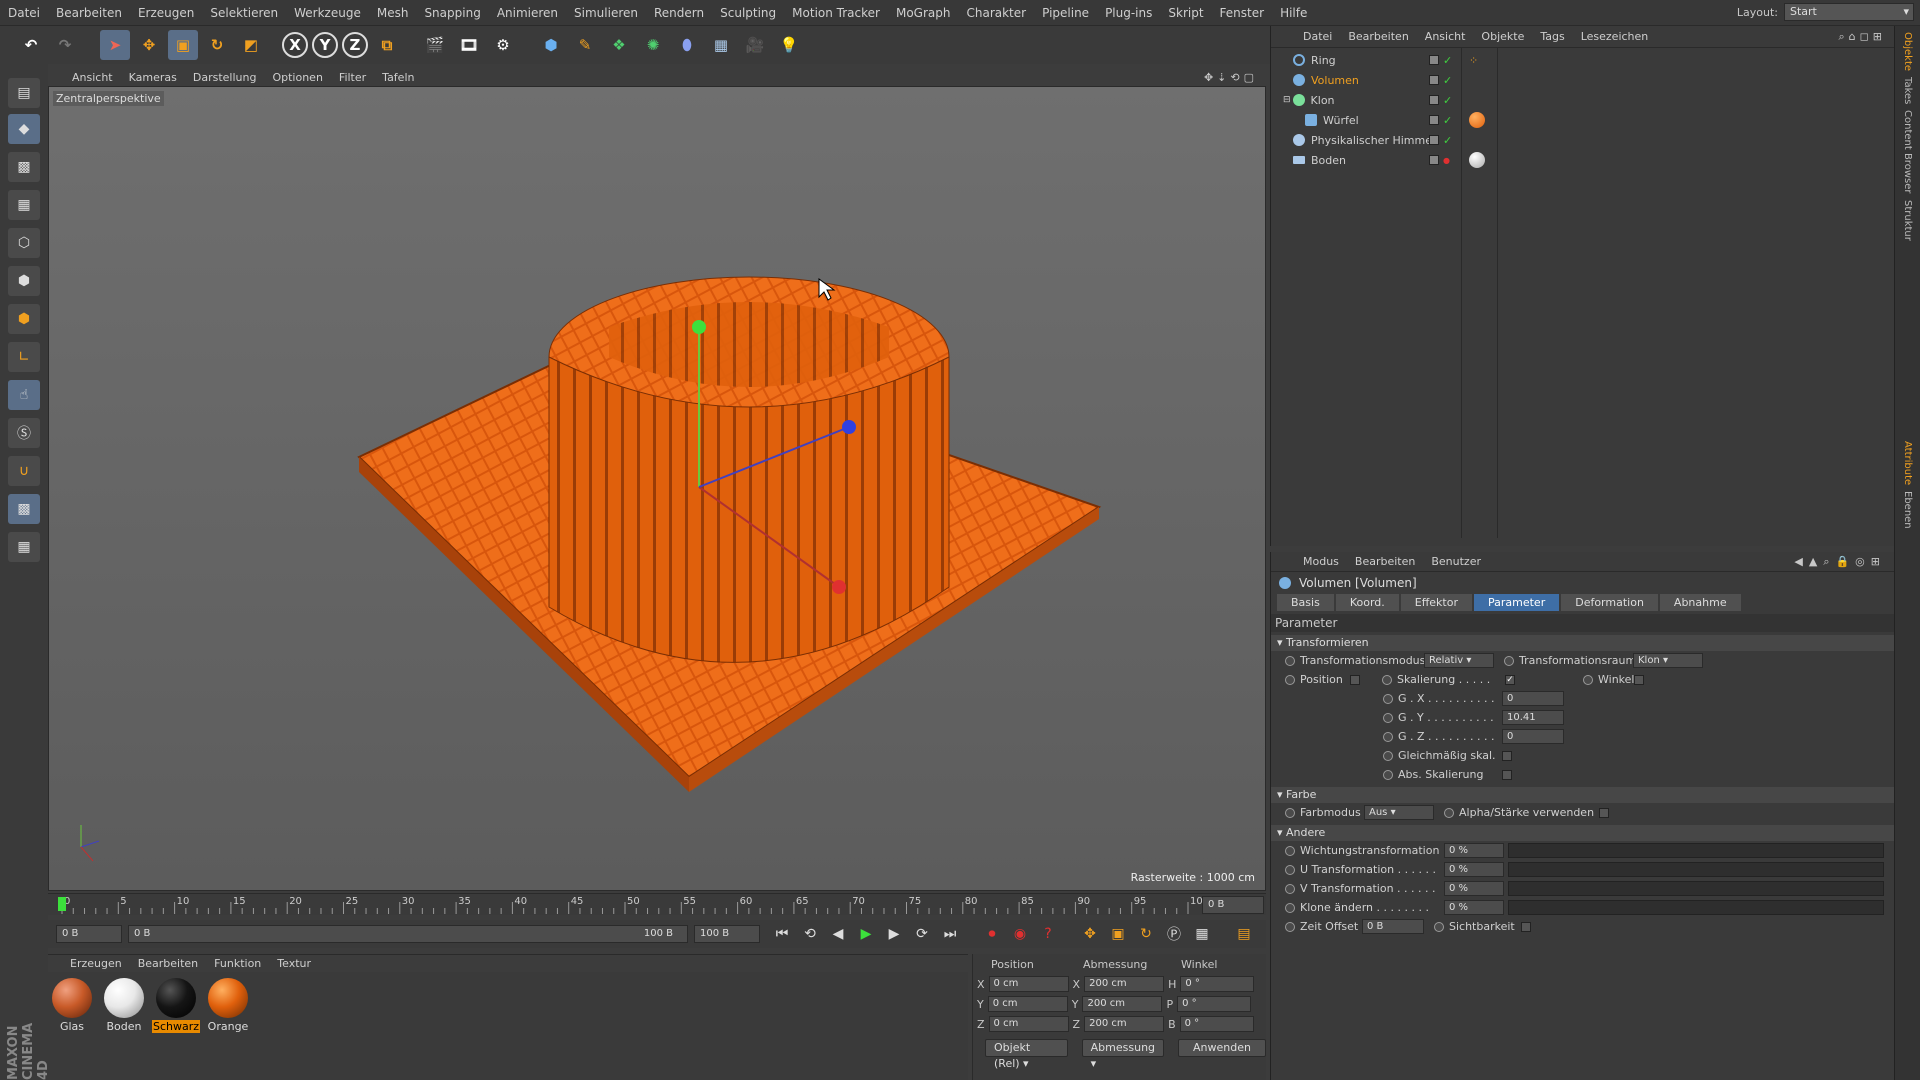  I want to click on next-key-icon: ⟳, so click(922, 934).